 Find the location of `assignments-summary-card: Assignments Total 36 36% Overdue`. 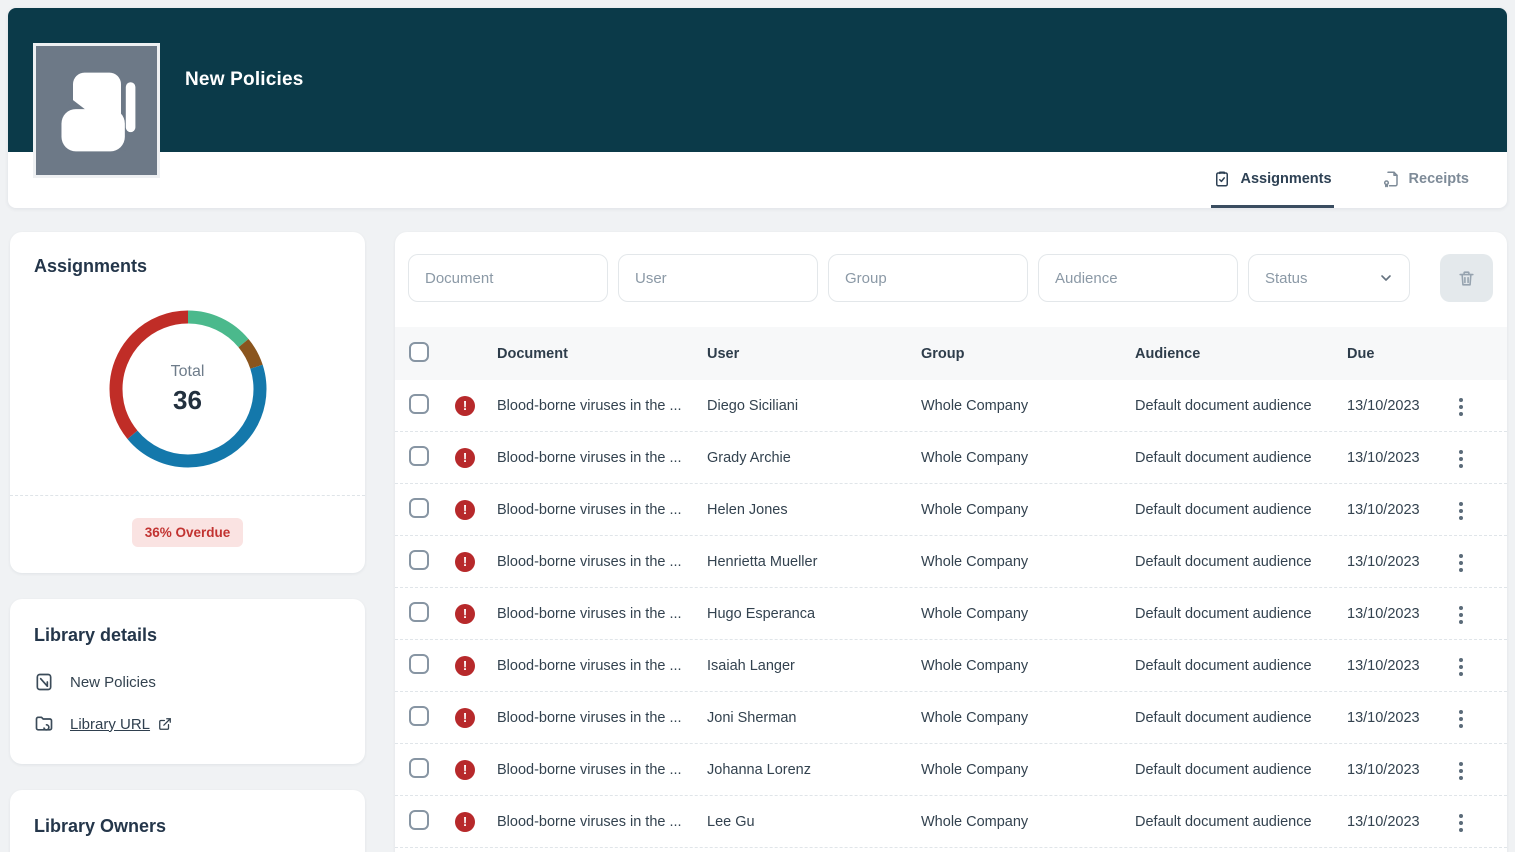

assignments-summary-card: Assignments Total 36 36% Overdue is located at coordinates (187, 402).